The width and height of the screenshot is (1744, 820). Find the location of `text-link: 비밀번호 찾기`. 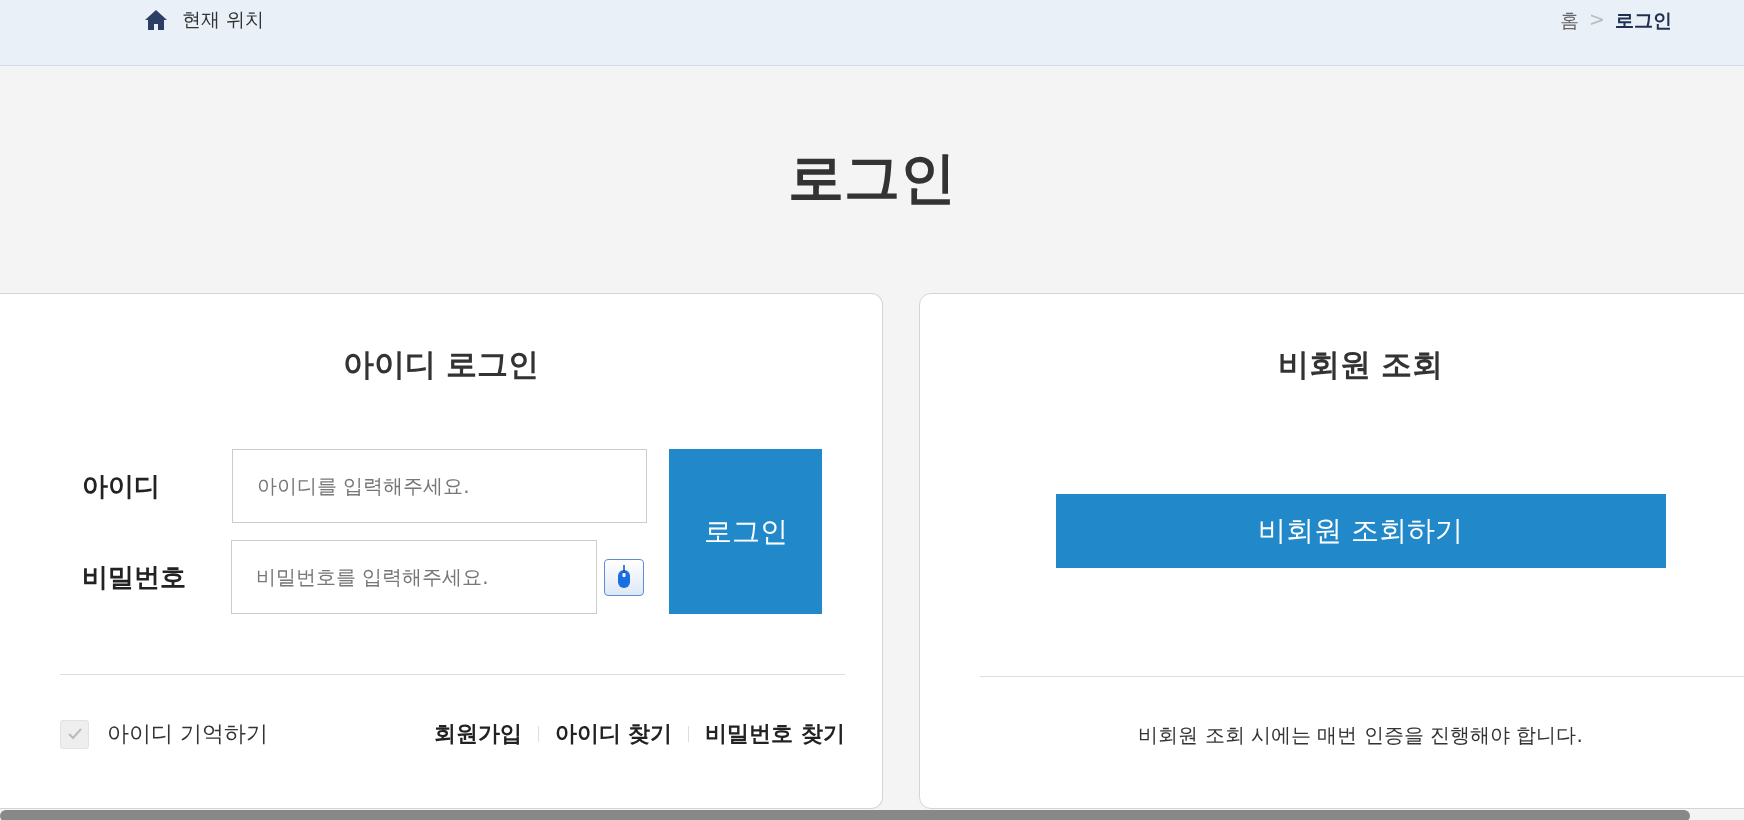

text-link: 비밀번호 찾기 is located at coordinates (775, 734).